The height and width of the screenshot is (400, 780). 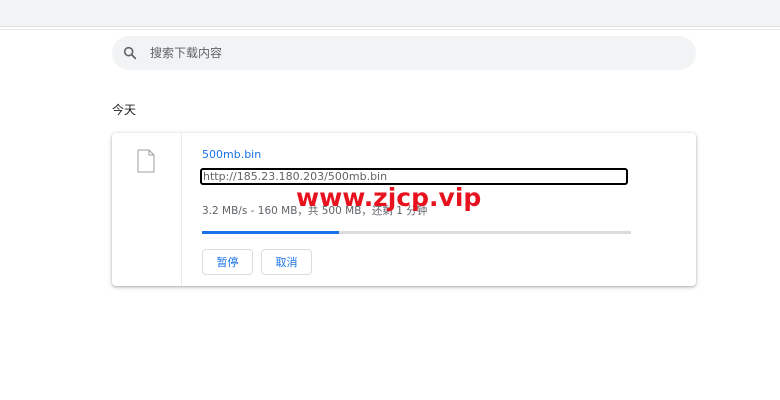 I want to click on date-section-title: 今天, so click(x=124, y=110).